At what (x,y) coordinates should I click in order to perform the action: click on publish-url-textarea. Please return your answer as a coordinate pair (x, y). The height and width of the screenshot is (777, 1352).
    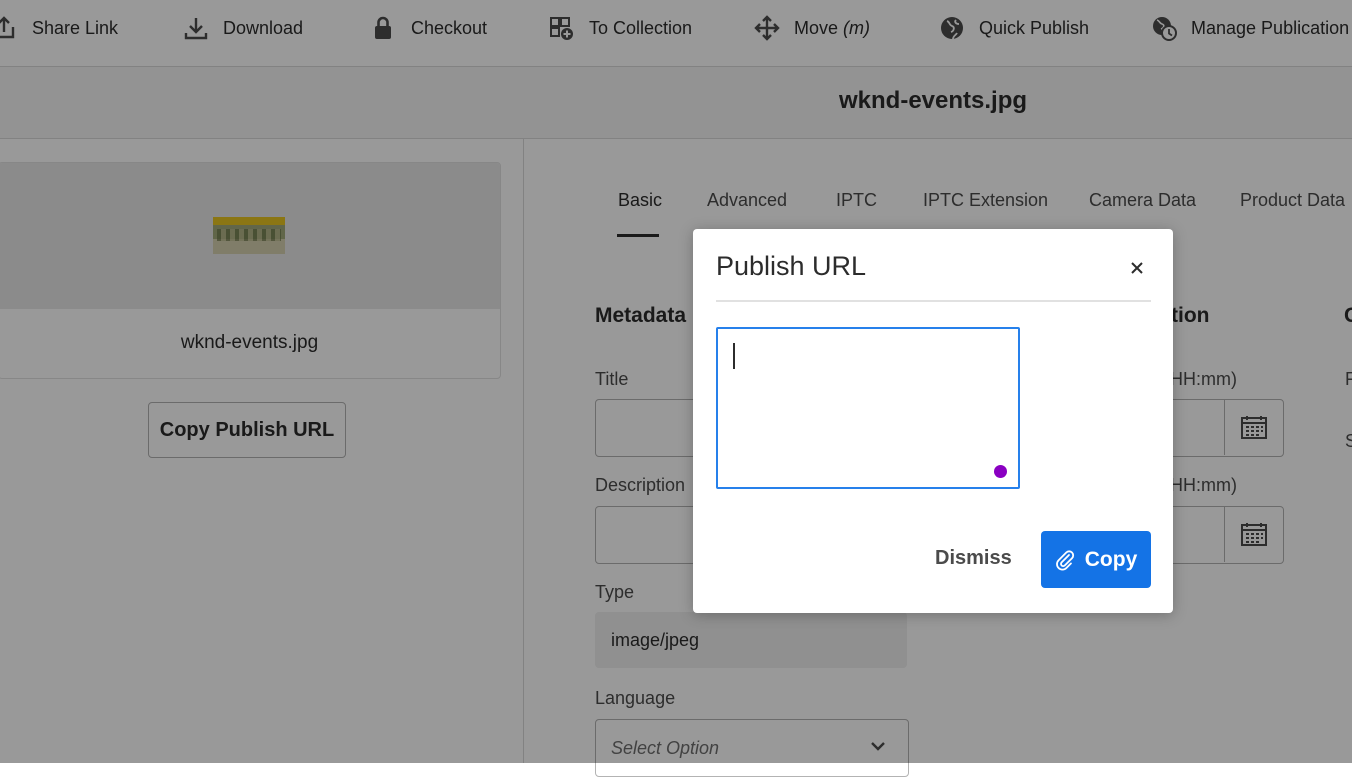
    Looking at the image, I should click on (868, 408).